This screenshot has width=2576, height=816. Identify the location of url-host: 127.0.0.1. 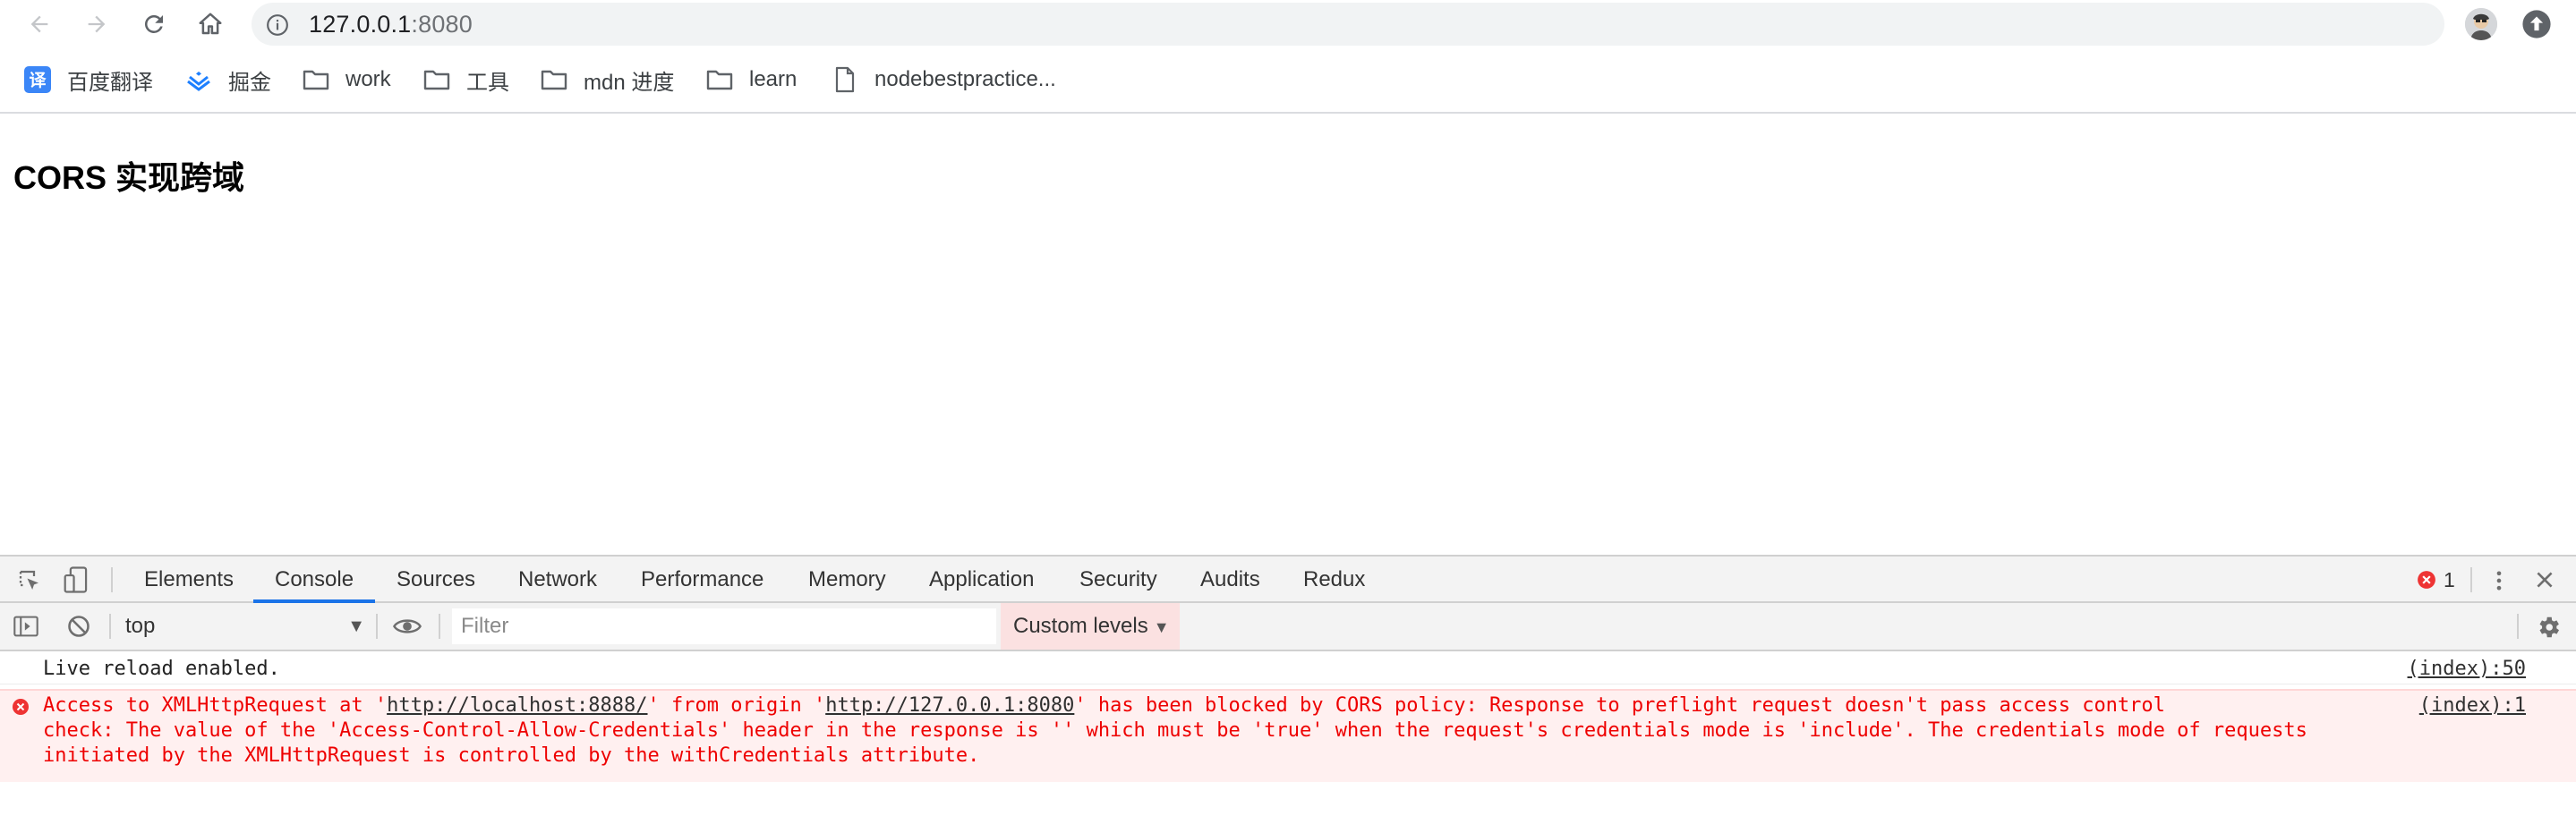
(360, 24).